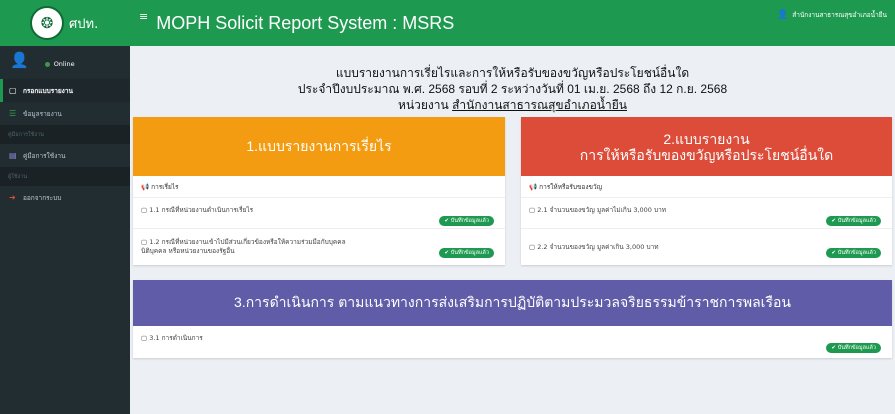 The height and width of the screenshot is (414, 895). I want to click on sign-out-icon: ➜, so click(12, 197).